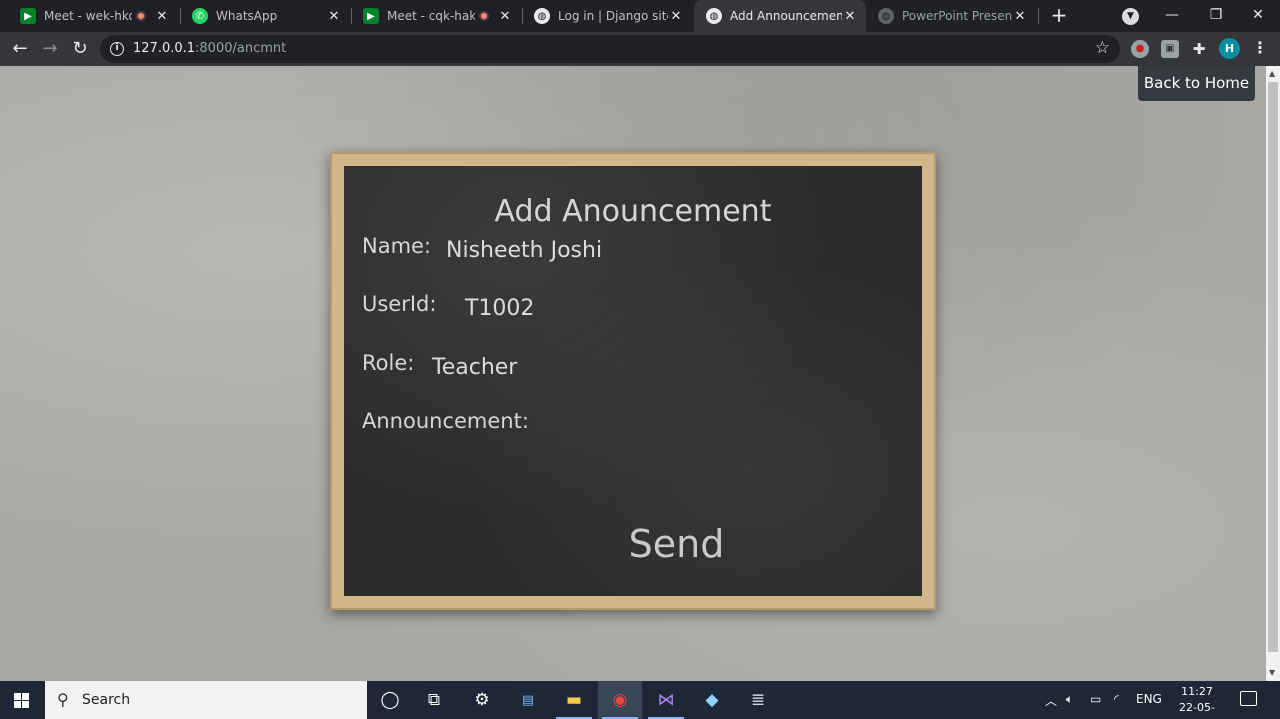 Image resolution: width=1280 pixels, height=719 pixels. I want to click on userid-value: T1002, so click(500, 308).